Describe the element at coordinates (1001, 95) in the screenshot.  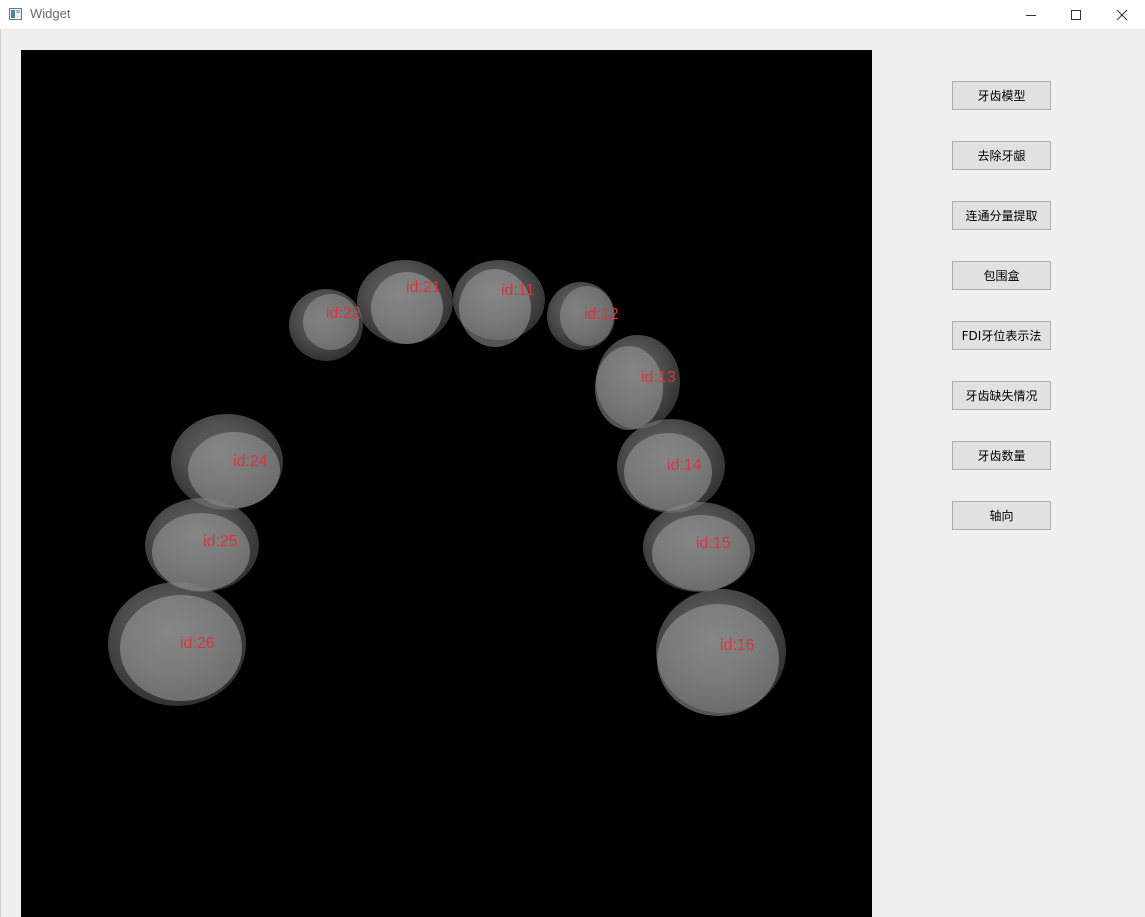
I see `tooth-model-button: 牙齿模型` at that location.